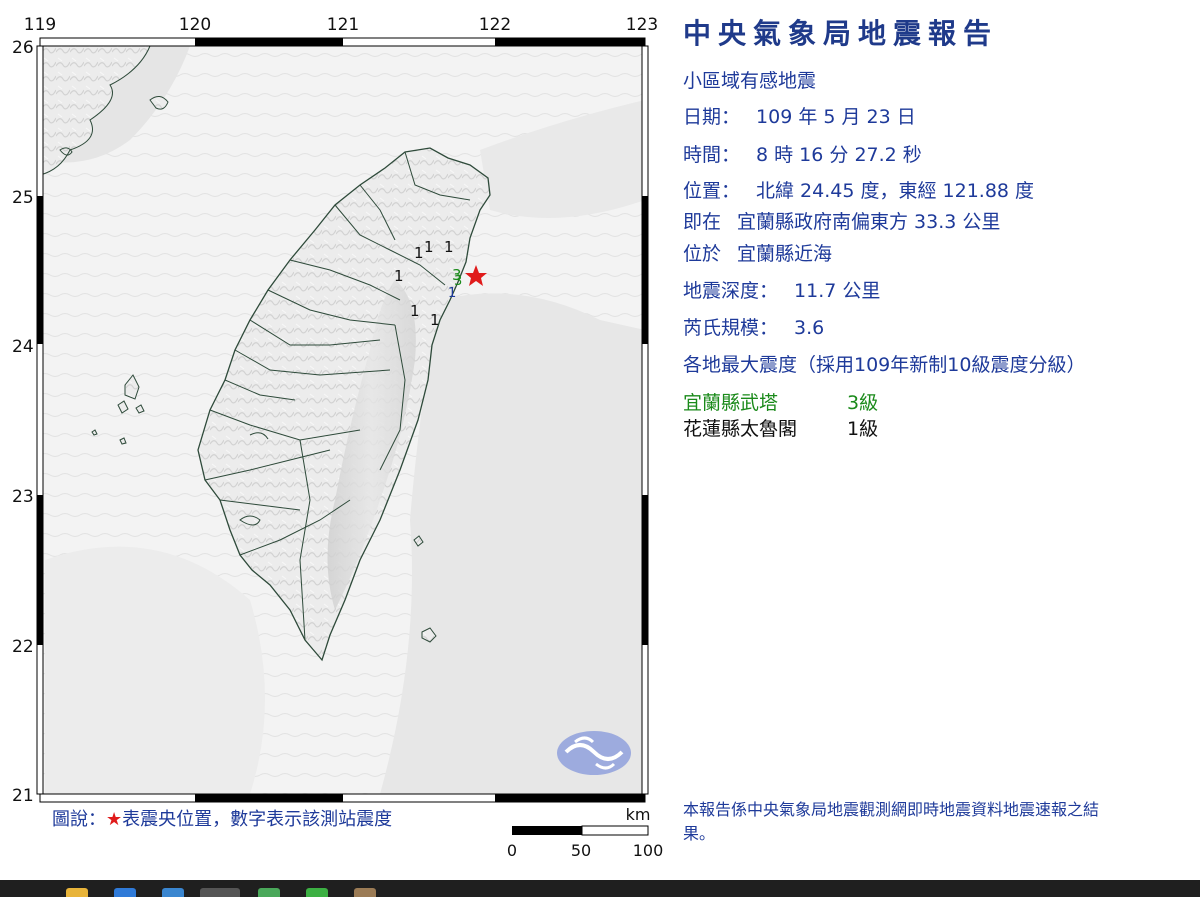  I want to click on intensity-level: 3級, so click(863, 403).